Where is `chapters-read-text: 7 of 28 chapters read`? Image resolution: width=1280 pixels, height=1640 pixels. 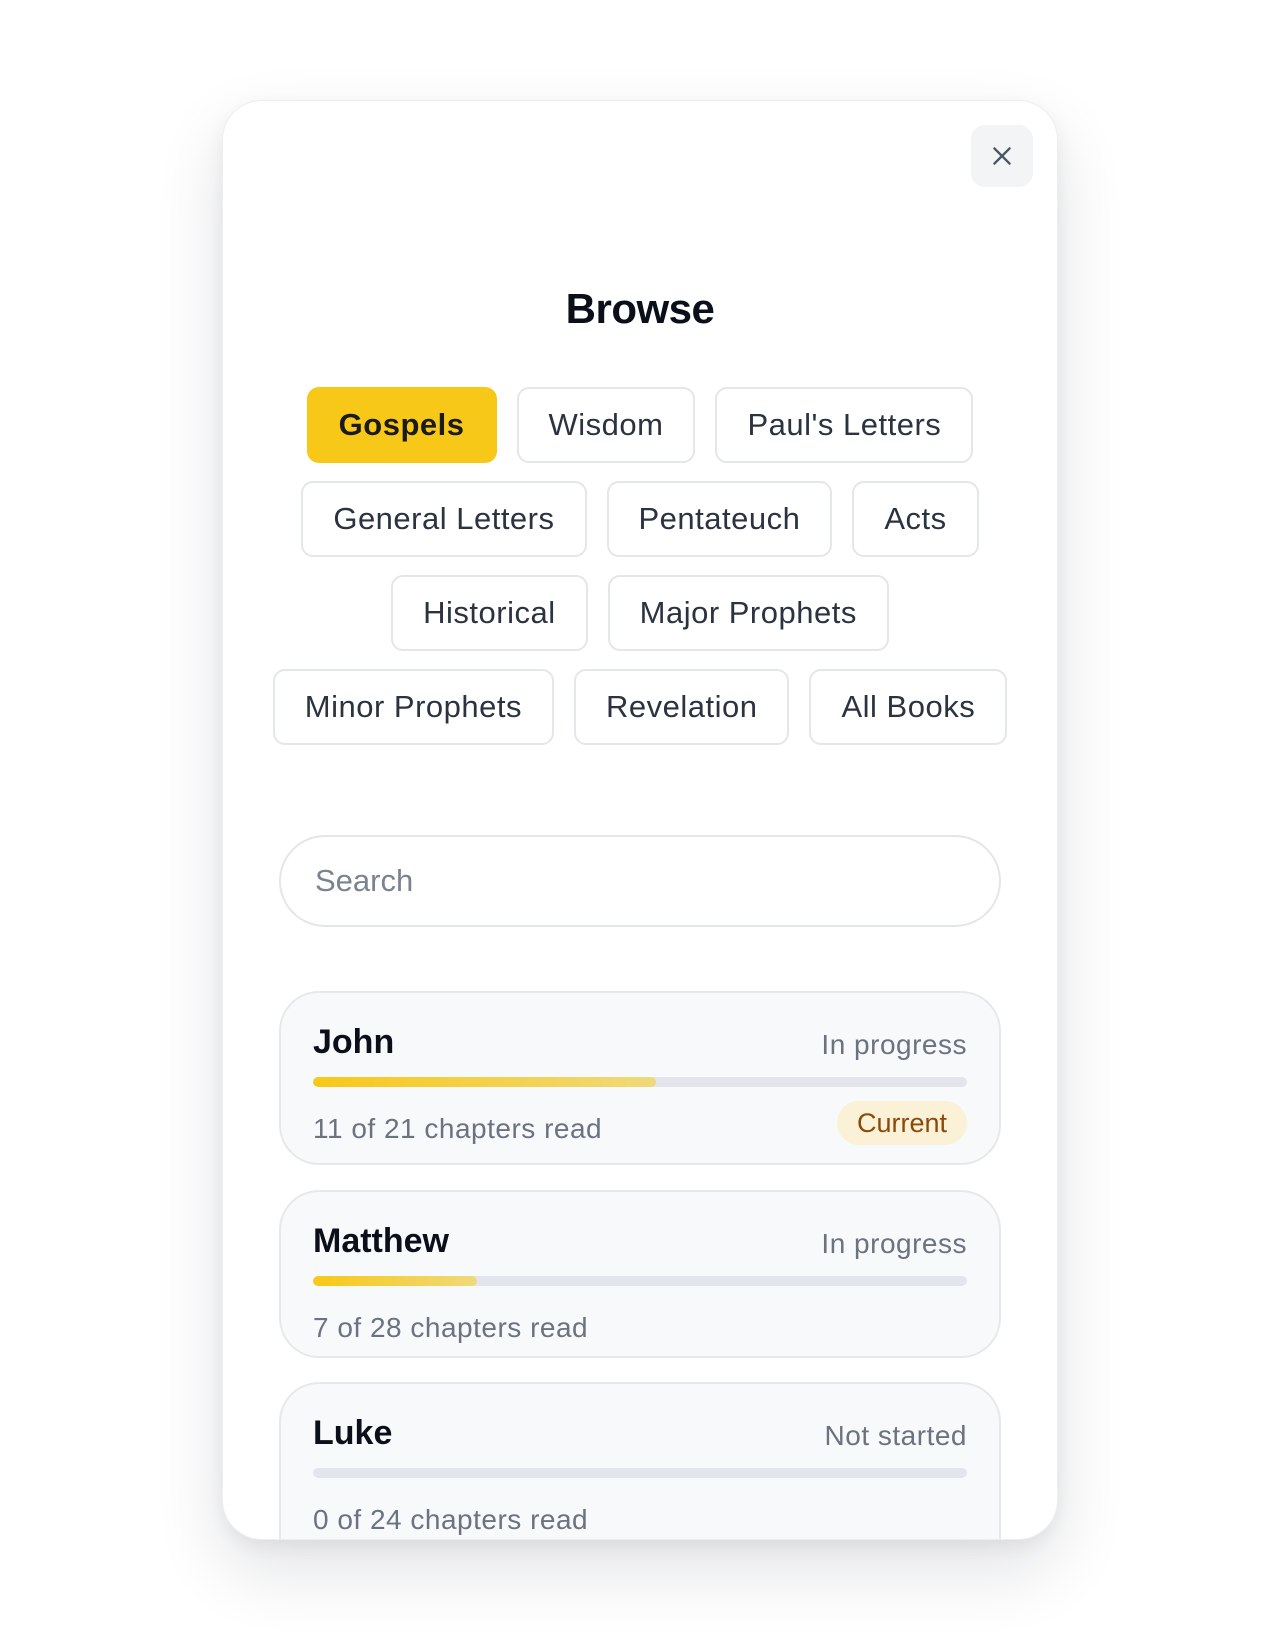 chapters-read-text: 7 of 28 chapters read is located at coordinates (451, 1327).